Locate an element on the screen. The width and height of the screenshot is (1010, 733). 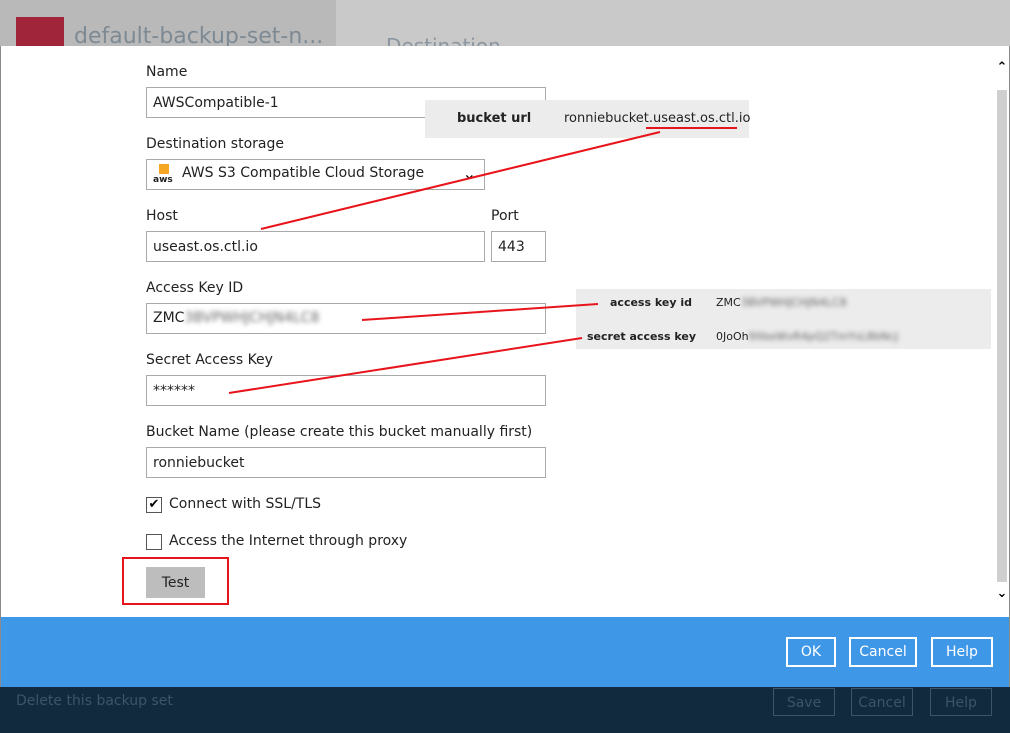
secret-key-pointer-line is located at coordinates (405, 365).